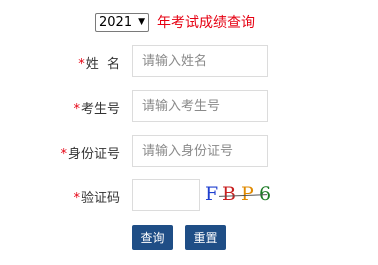 Image resolution: width=378 pixels, height=265 pixels. What do you see at coordinates (96, 109) in the screenshot?
I see `exam-no-label: *考生号` at bounding box center [96, 109].